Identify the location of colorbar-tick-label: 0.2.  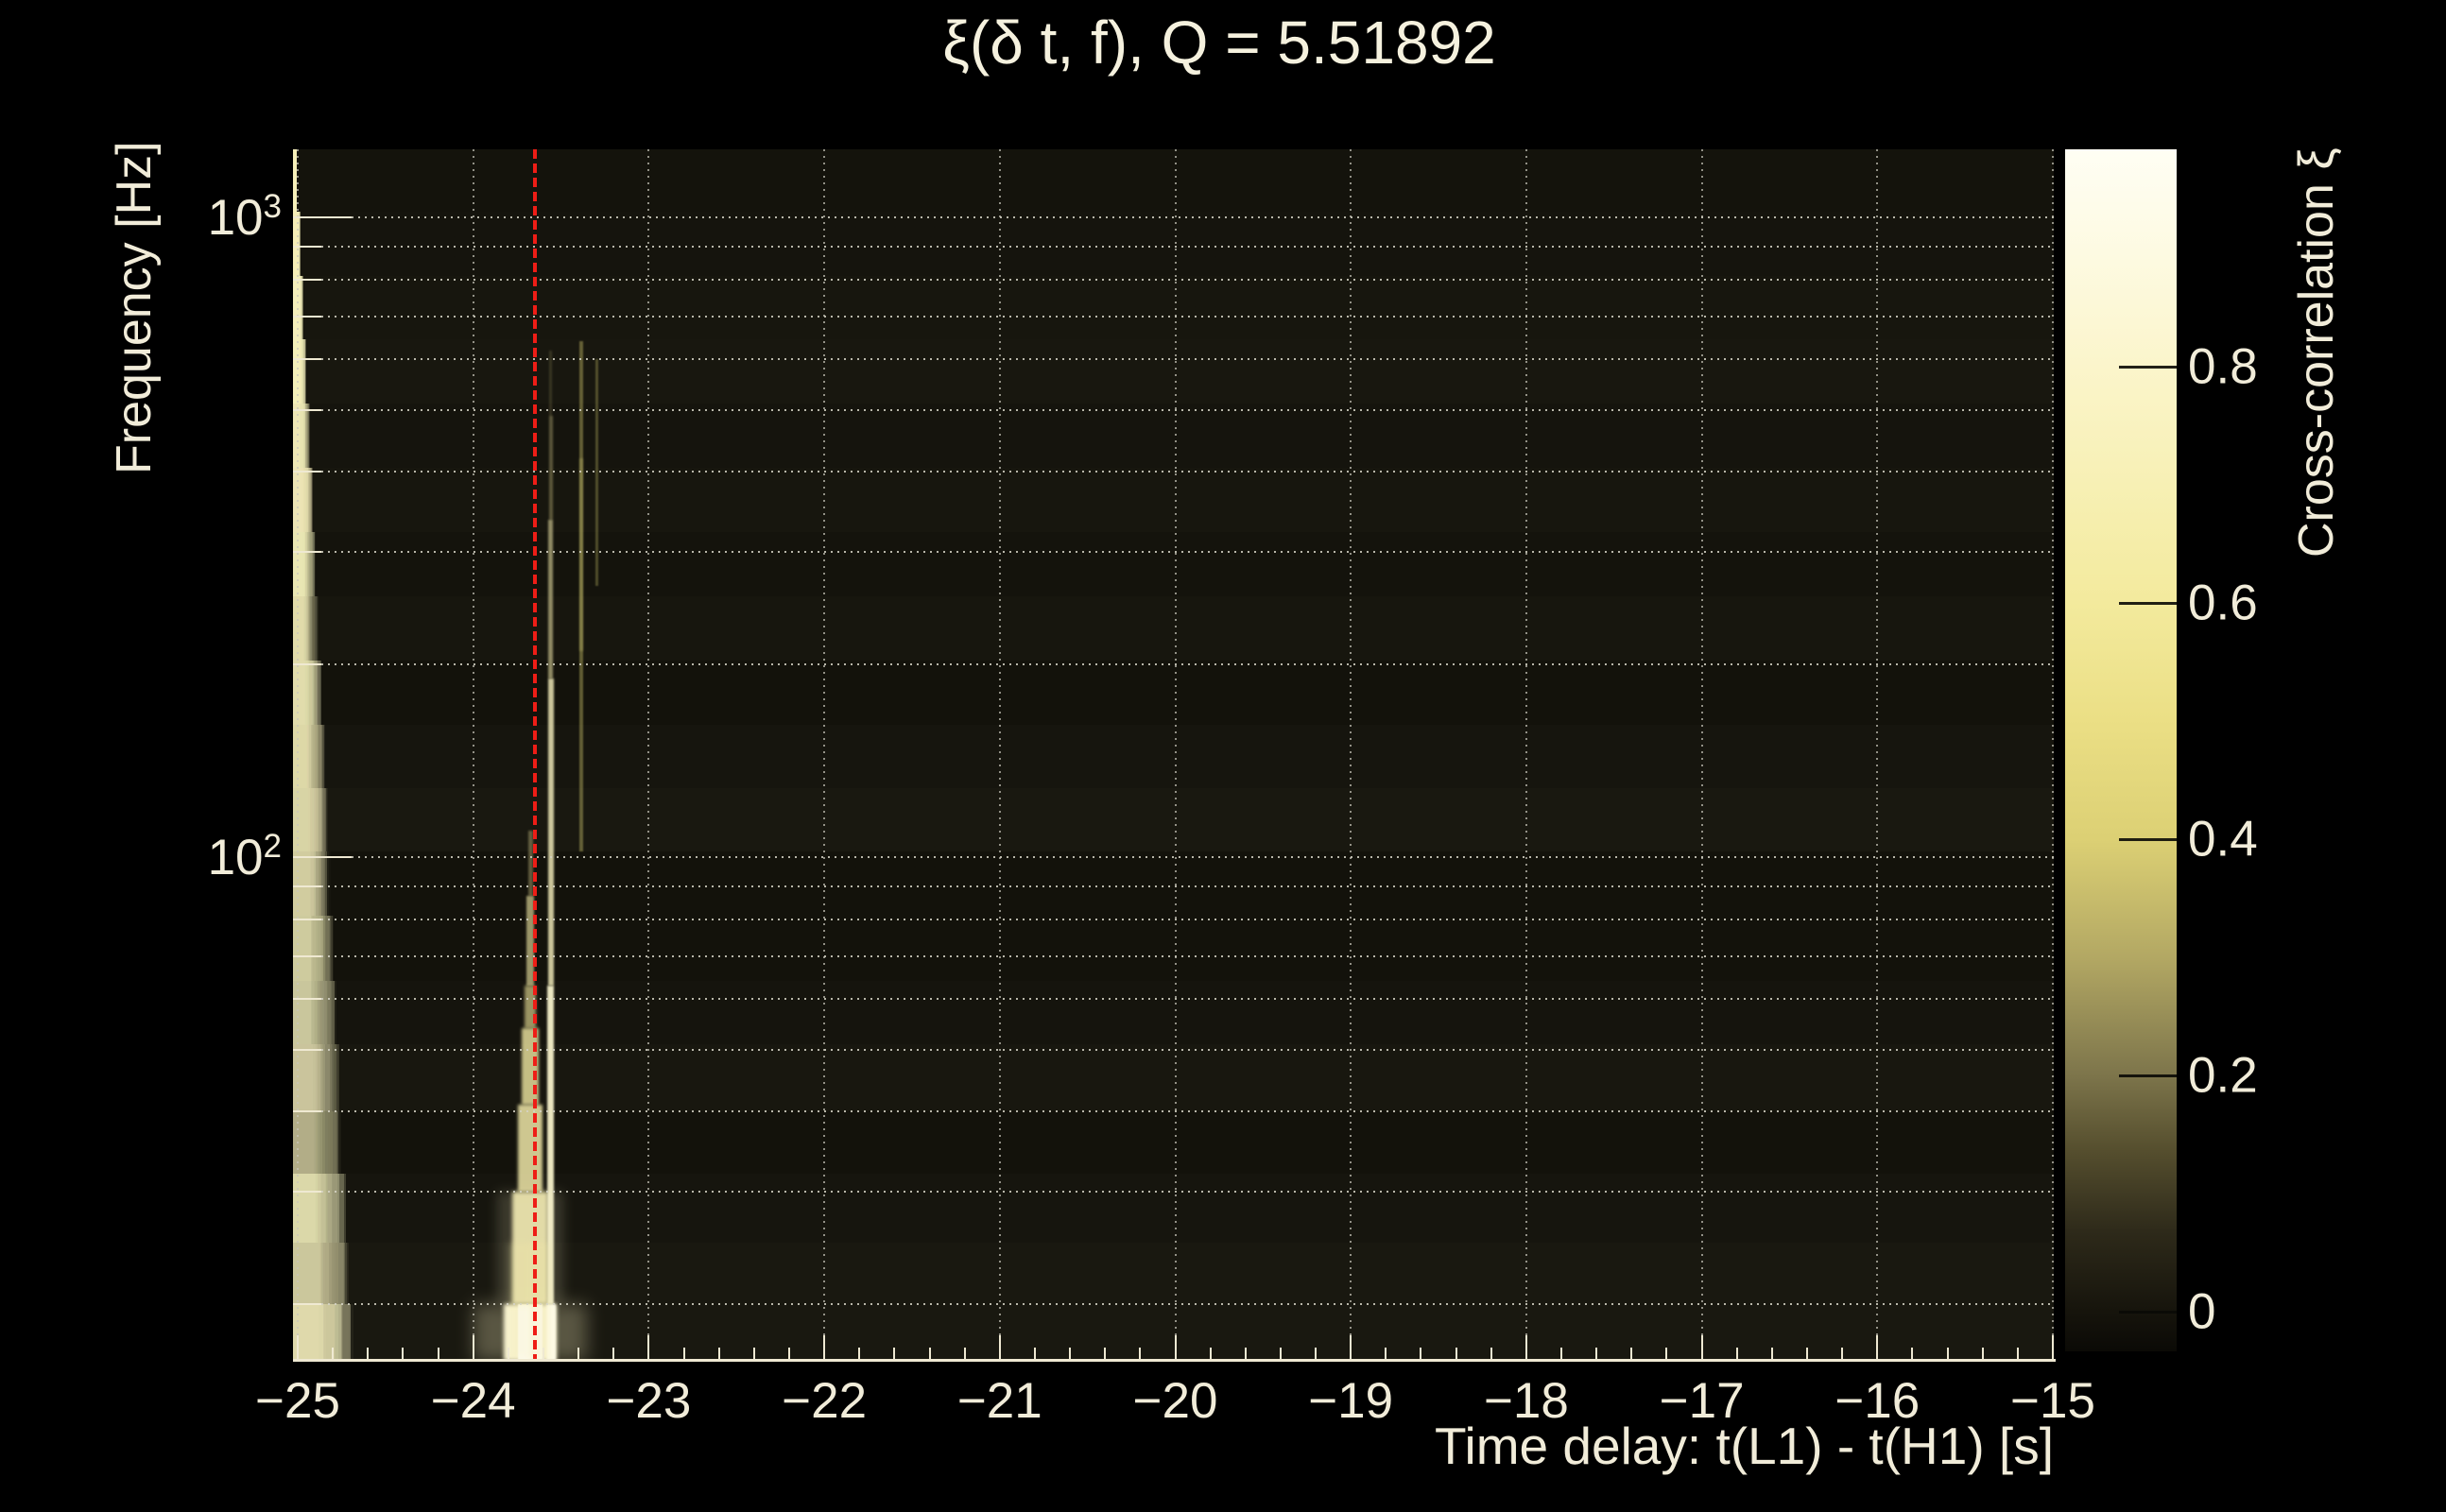
(2223, 1075).